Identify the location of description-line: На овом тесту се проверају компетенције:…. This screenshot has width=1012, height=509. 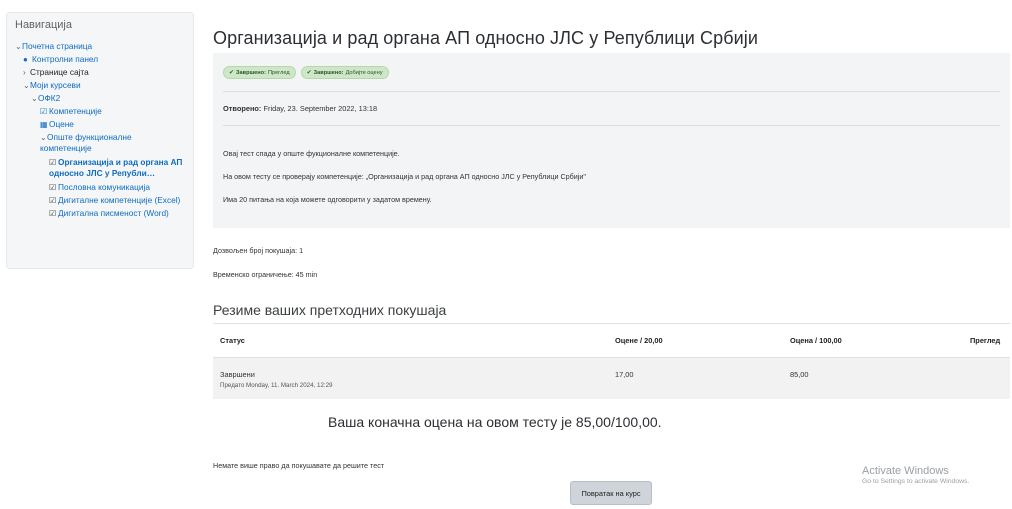
(404, 176).